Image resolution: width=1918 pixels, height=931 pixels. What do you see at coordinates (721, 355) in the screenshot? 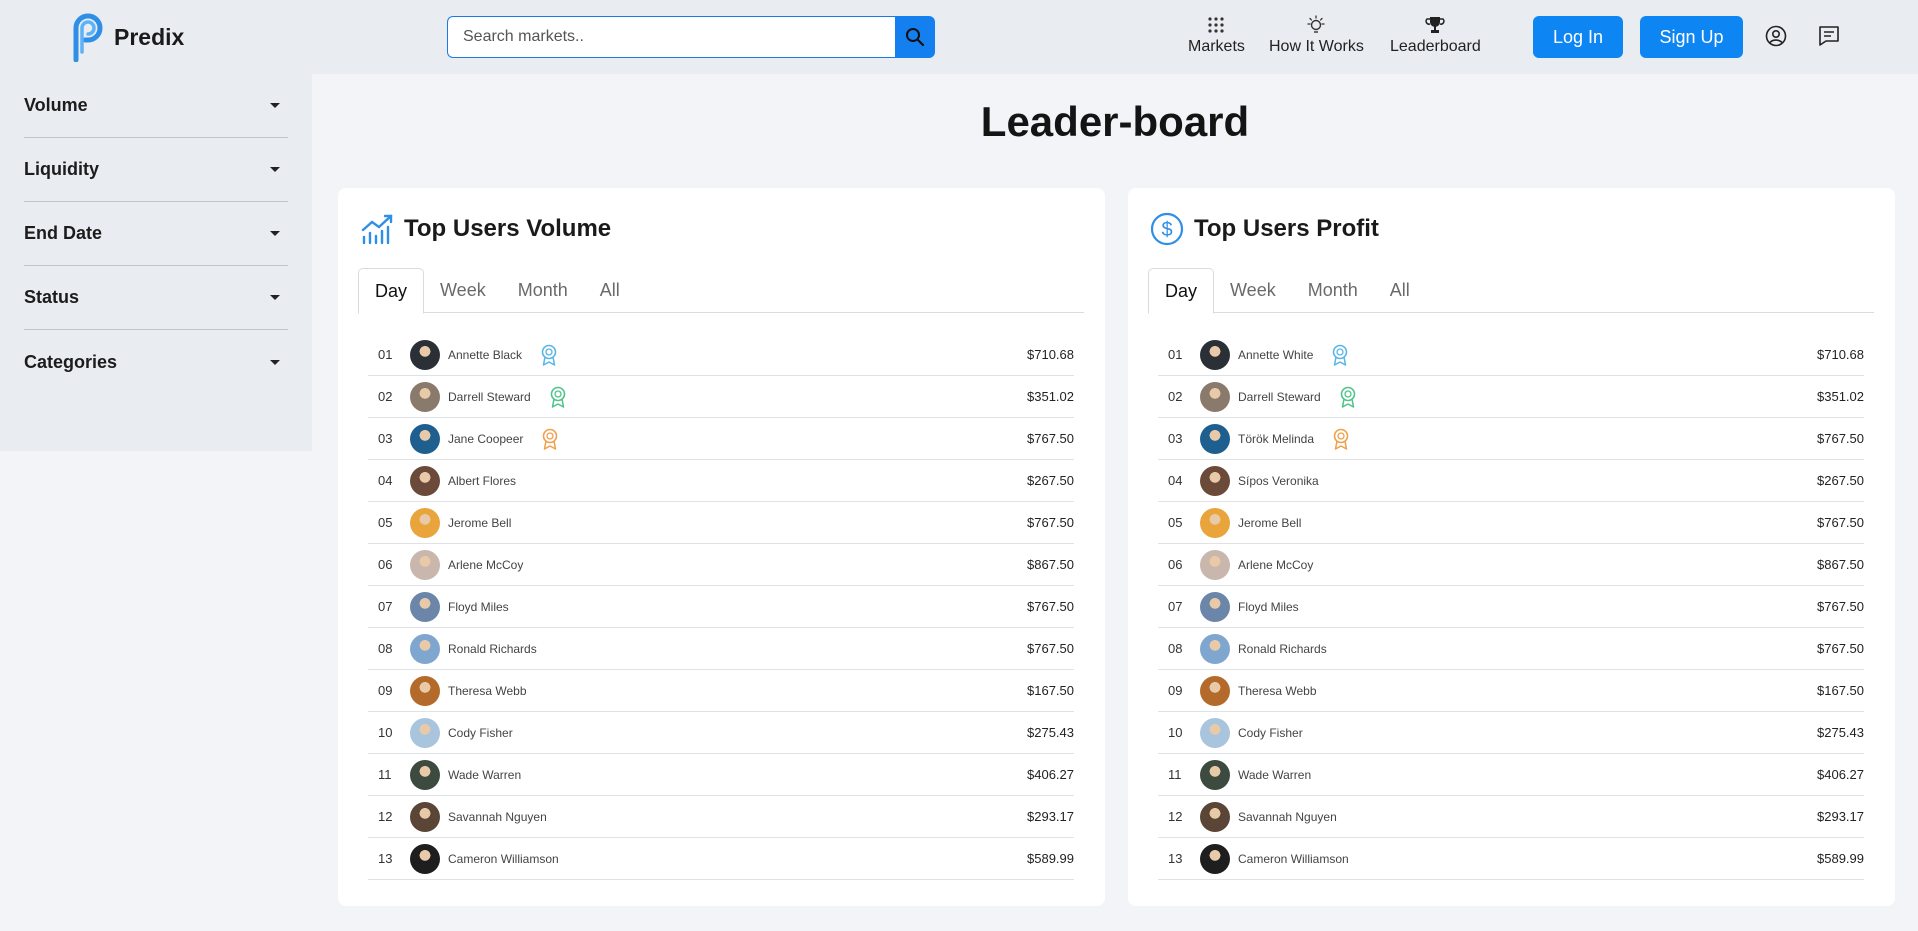
I see `table-row: 01 Annette Black $710.68` at bounding box center [721, 355].